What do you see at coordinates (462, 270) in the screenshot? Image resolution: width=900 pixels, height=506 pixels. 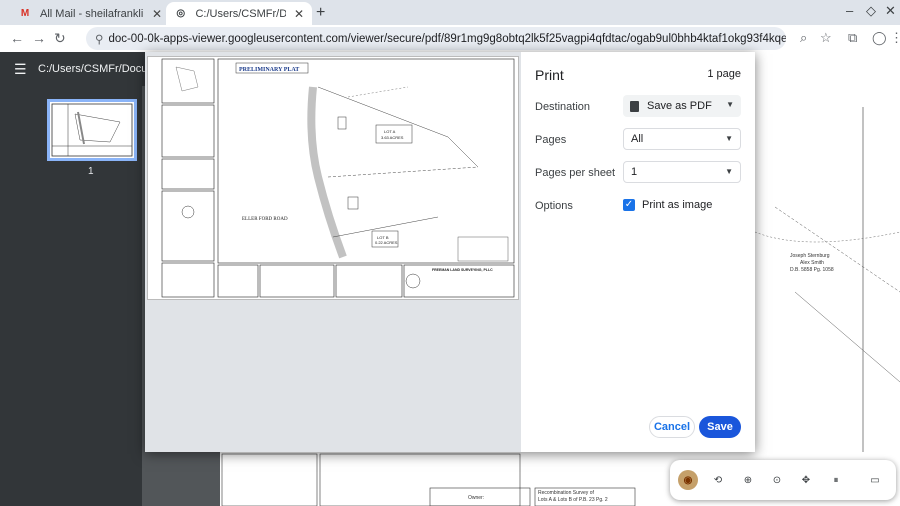 I see `firm-name: FREEMAN LAND SURVEYING, PLLC` at bounding box center [462, 270].